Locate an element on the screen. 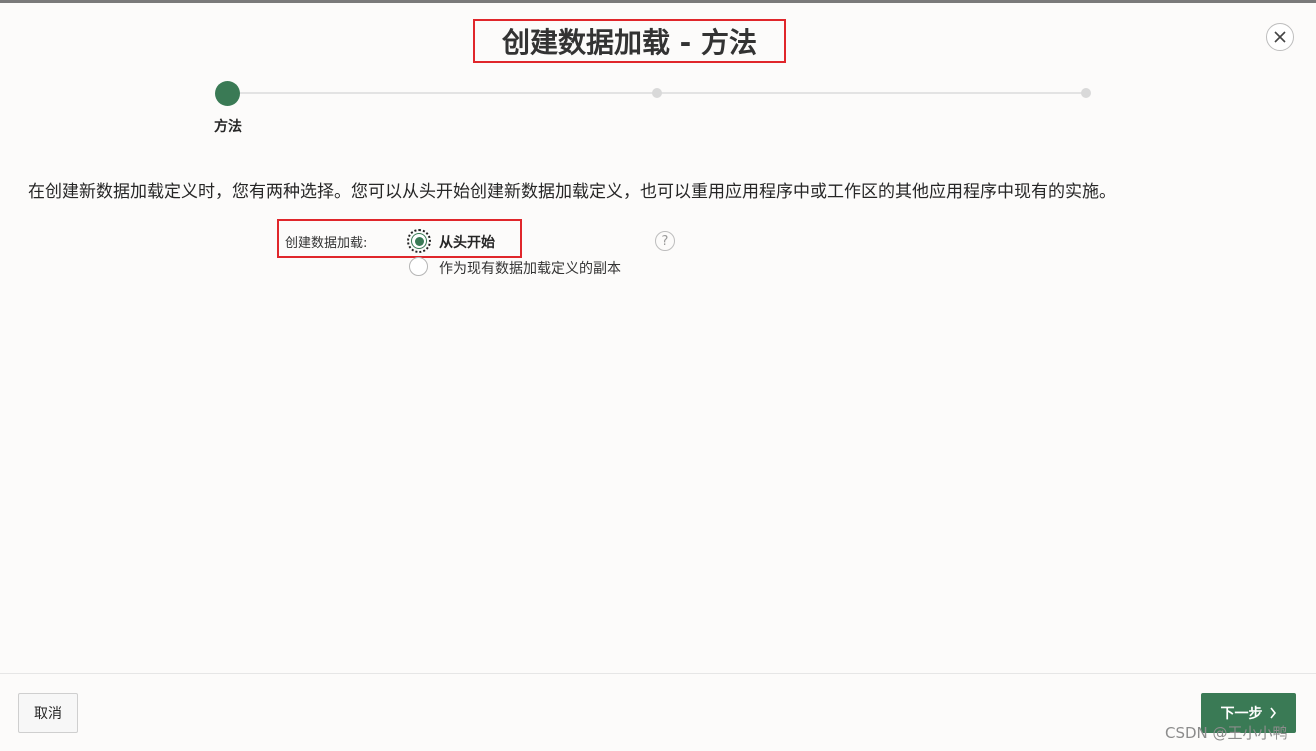 The image size is (1316, 751). help-icon: ? is located at coordinates (665, 241).